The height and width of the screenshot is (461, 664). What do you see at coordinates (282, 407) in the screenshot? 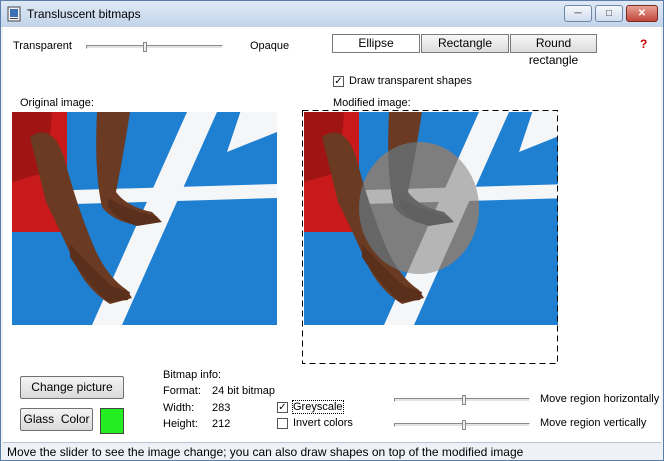
I see `greyscale-checkbox: ✓` at bounding box center [282, 407].